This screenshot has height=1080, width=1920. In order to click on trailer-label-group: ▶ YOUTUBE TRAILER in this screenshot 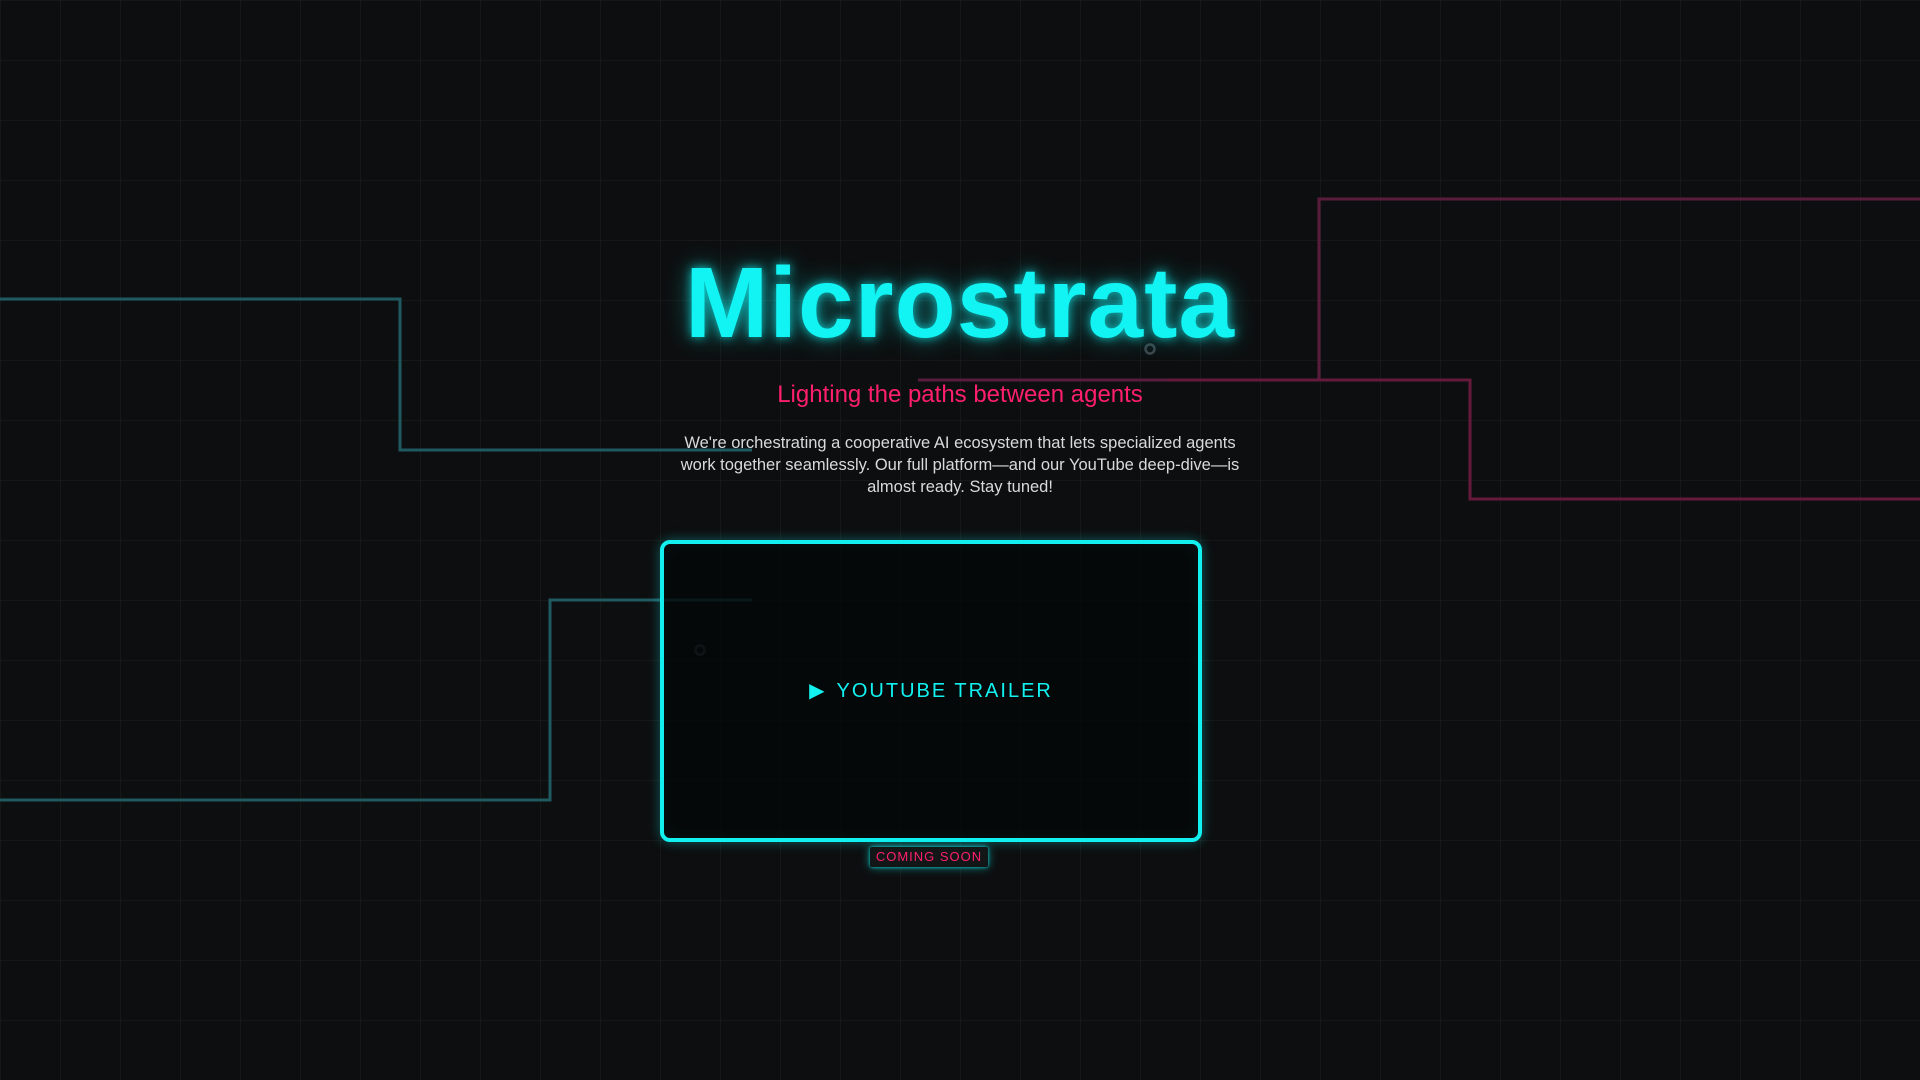, I will do `click(931, 691)`.